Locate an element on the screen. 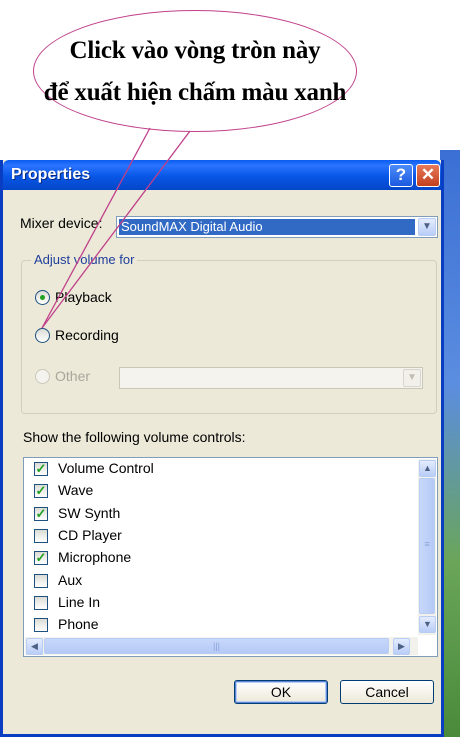 Image resolution: width=460 pixels, height=737 pixels. horizontal-scrollbar: ◀ ||| ▶ is located at coordinates (221, 646).